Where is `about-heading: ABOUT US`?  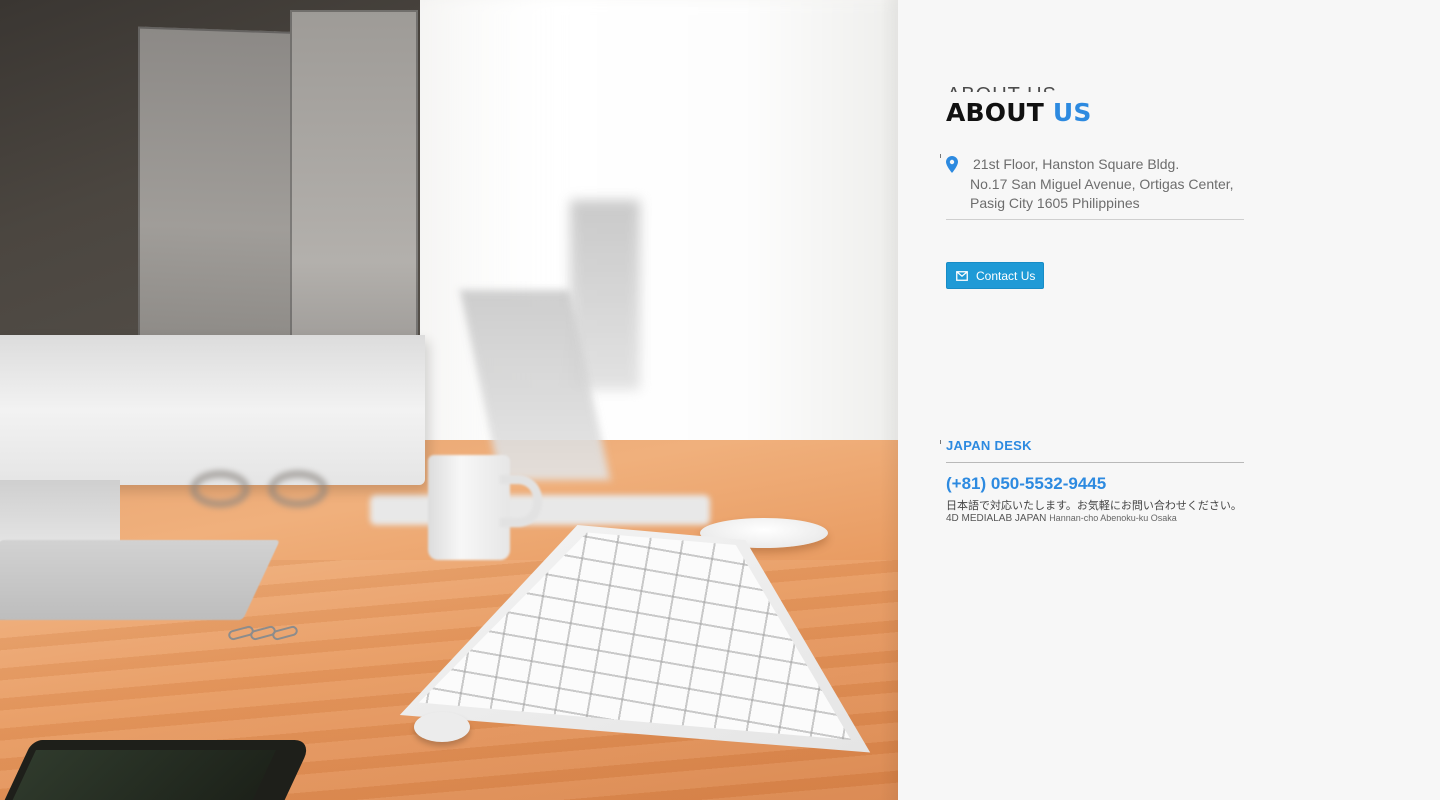
about-heading: ABOUT US is located at coordinates (1019, 112).